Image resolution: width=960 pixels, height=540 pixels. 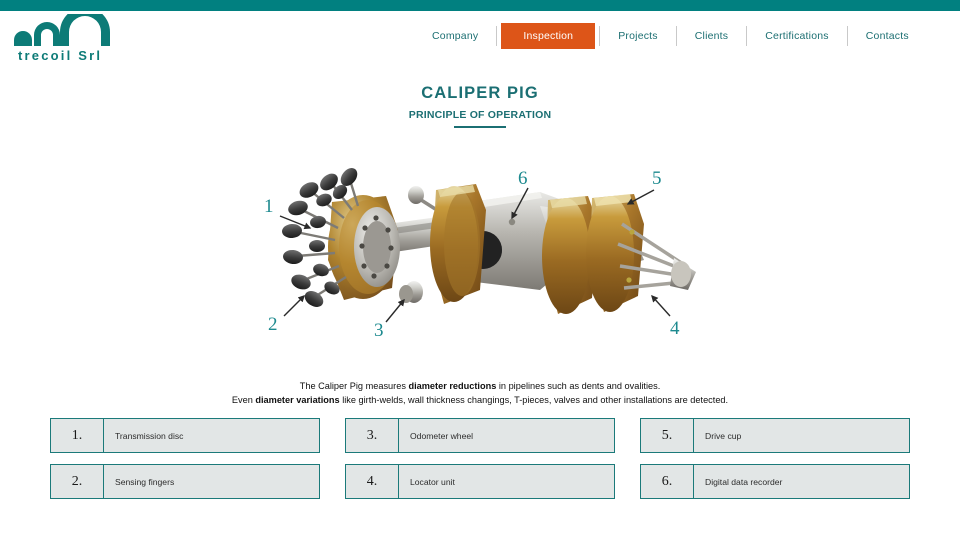 What do you see at coordinates (523, 178) in the screenshot?
I see `callout-6: 6` at bounding box center [523, 178].